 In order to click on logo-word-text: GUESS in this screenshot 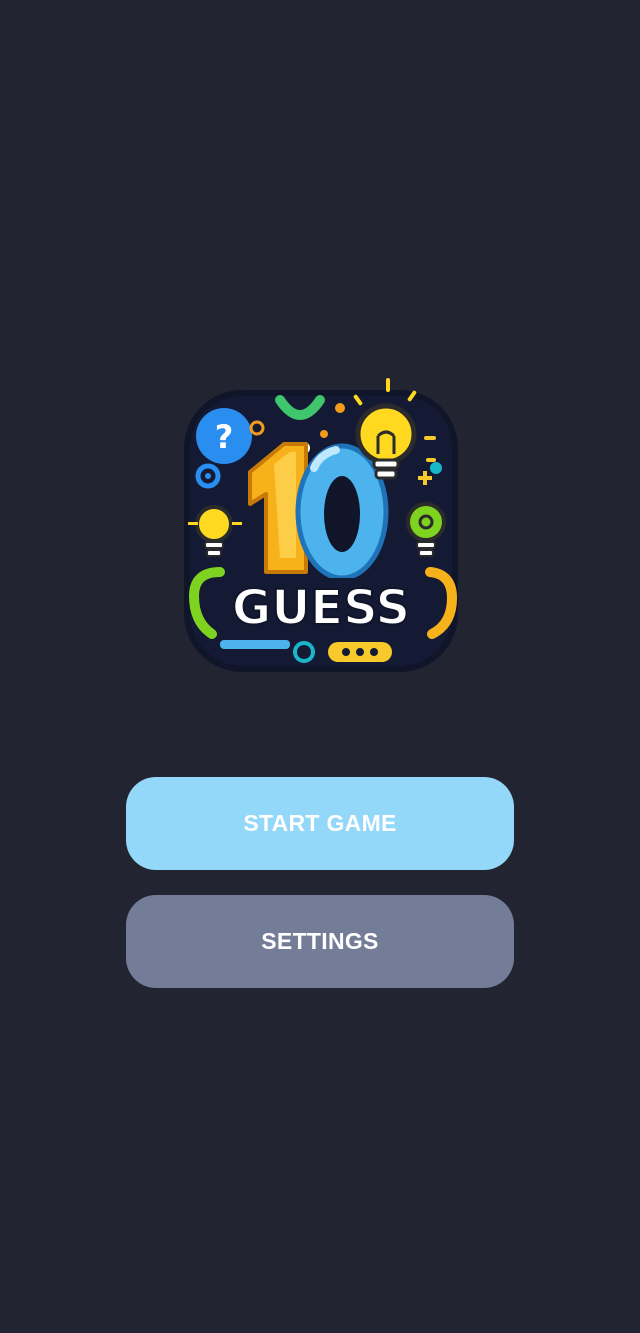, I will do `click(321, 608)`.